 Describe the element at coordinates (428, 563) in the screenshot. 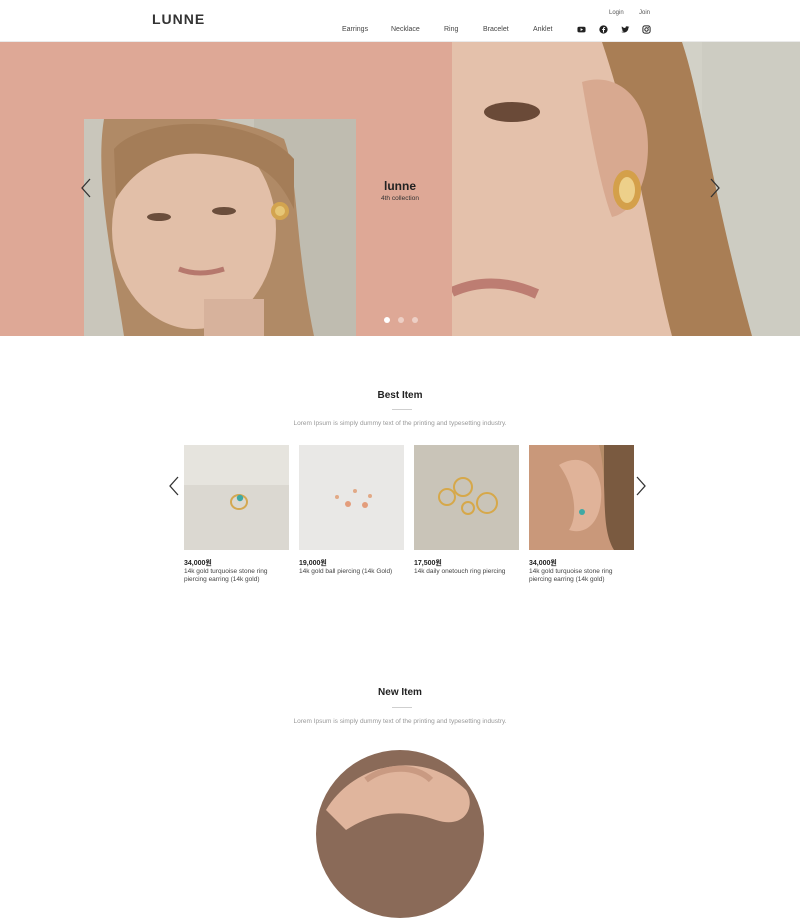

I see `product-price: 17,500원` at that location.